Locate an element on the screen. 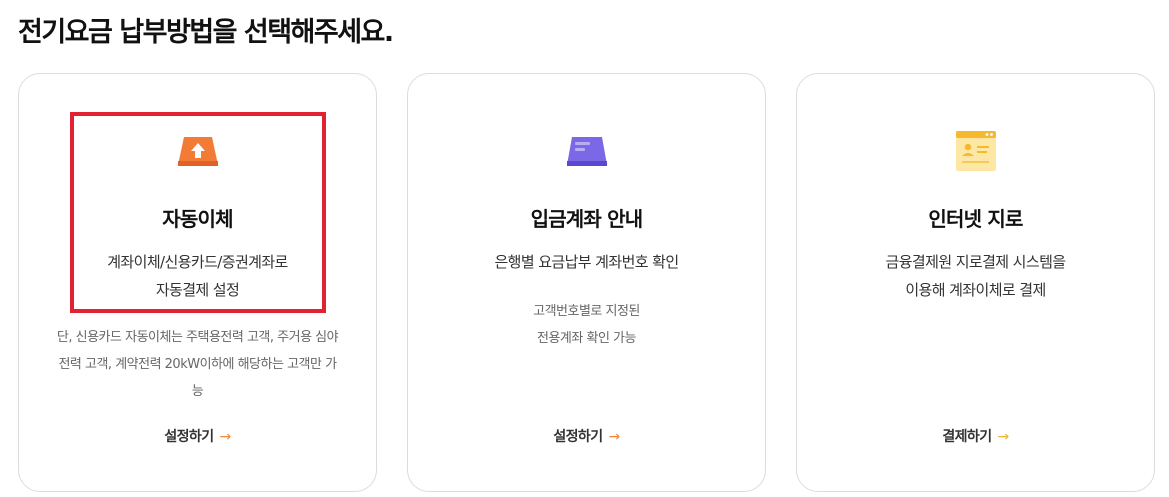 The image size is (1169, 497). description-line: 은행별 요금납부 계좌번호 확인 is located at coordinates (586, 262).